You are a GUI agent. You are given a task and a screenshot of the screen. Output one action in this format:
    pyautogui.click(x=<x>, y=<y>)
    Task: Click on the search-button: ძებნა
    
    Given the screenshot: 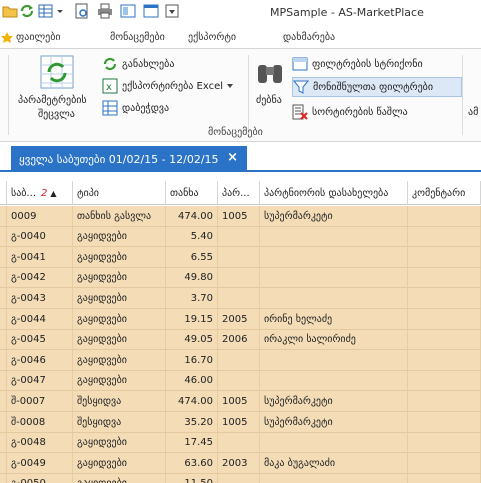 What is the action you would take?
    pyautogui.click(x=269, y=87)
    